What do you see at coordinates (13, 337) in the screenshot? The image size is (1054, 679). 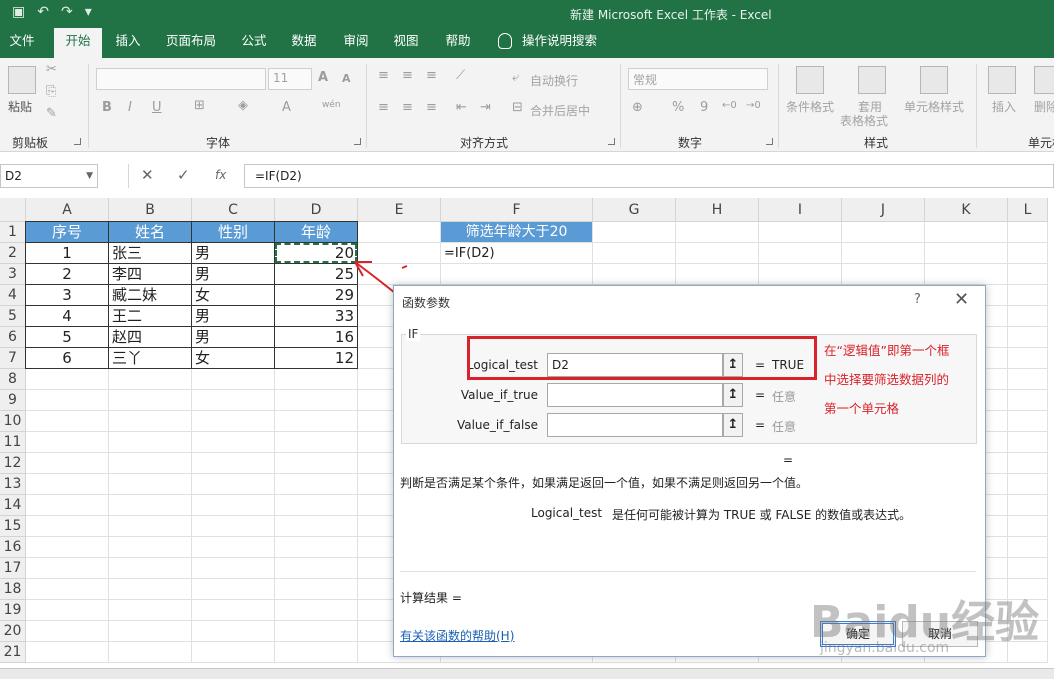 I see `row-header: 6` at bounding box center [13, 337].